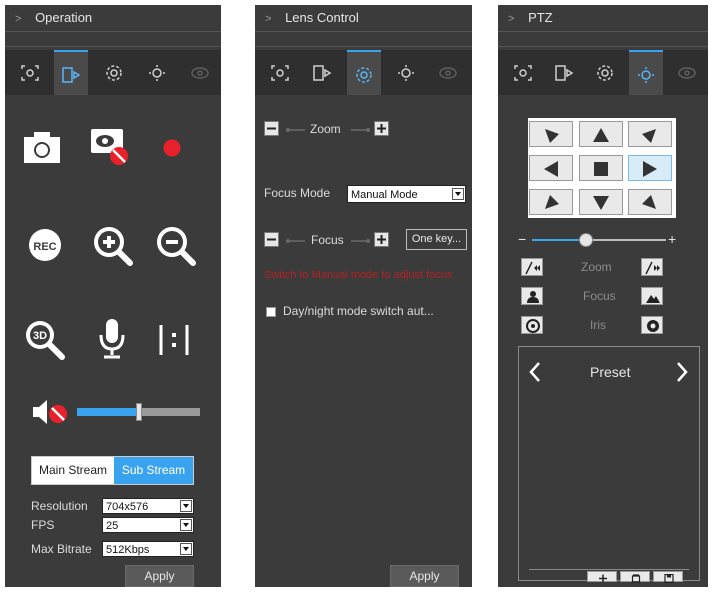 The height and width of the screenshot is (593, 715). What do you see at coordinates (540, 17) in the screenshot?
I see `ptz-title: PTZ` at bounding box center [540, 17].